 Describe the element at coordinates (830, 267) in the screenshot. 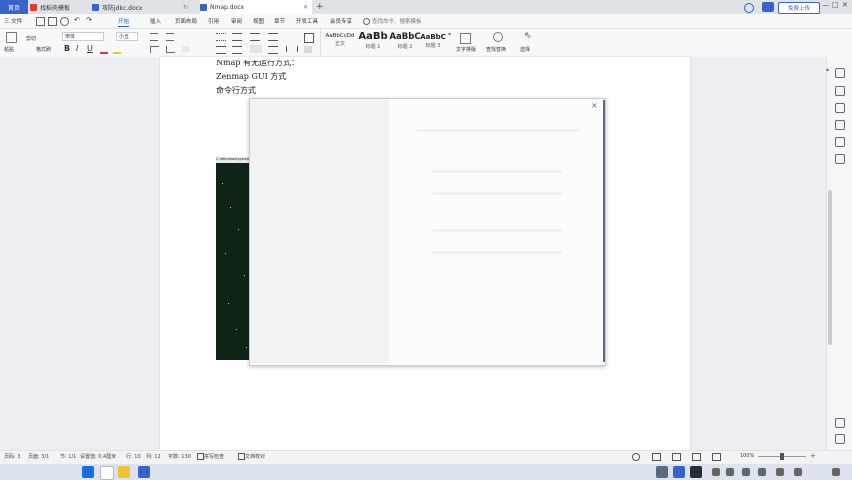

I see `document-scrollbar` at that location.